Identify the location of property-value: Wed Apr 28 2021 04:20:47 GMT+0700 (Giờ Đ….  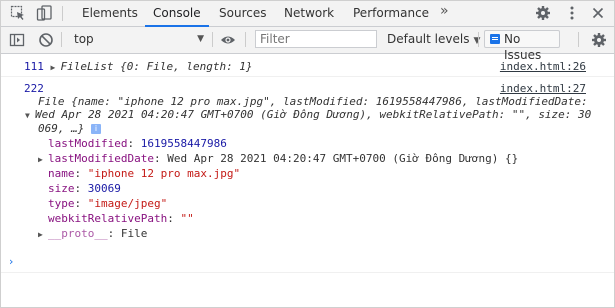
(343, 158).